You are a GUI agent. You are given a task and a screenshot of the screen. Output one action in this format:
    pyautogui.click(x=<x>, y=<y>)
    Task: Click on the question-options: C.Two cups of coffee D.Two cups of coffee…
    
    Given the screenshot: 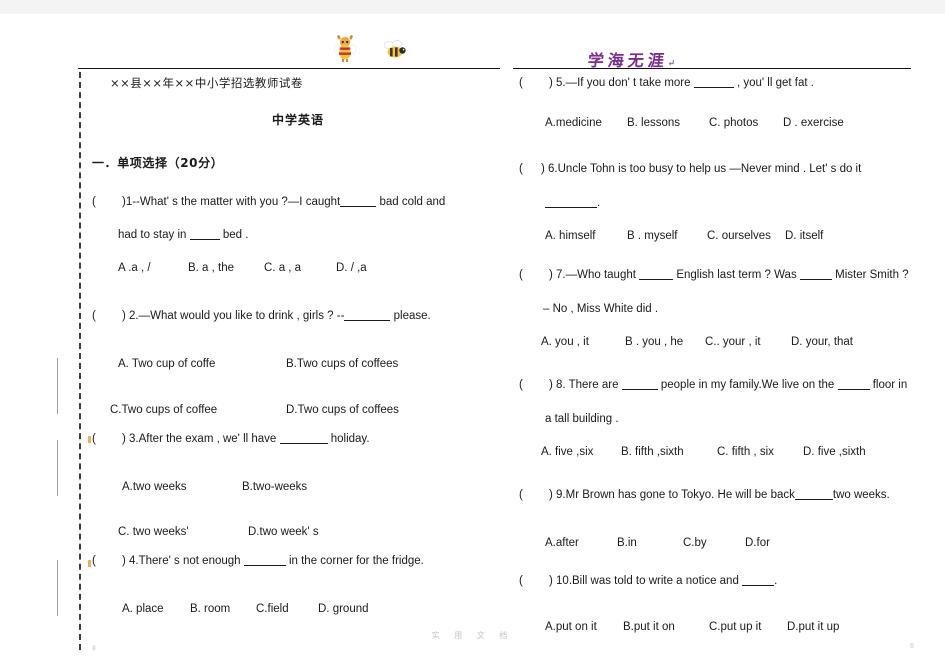 What is the action you would take?
    pyautogui.click(x=298, y=410)
    